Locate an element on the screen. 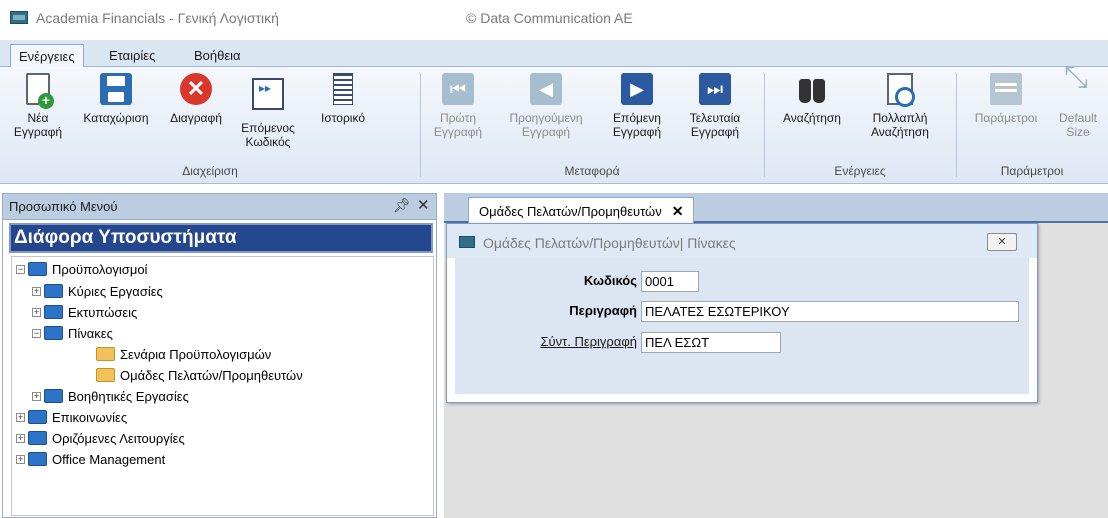 The width and height of the screenshot is (1108, 518). previous-record-button: ◀ Προηγούμενη Εγγραφή is located at coordinates (546, 106).